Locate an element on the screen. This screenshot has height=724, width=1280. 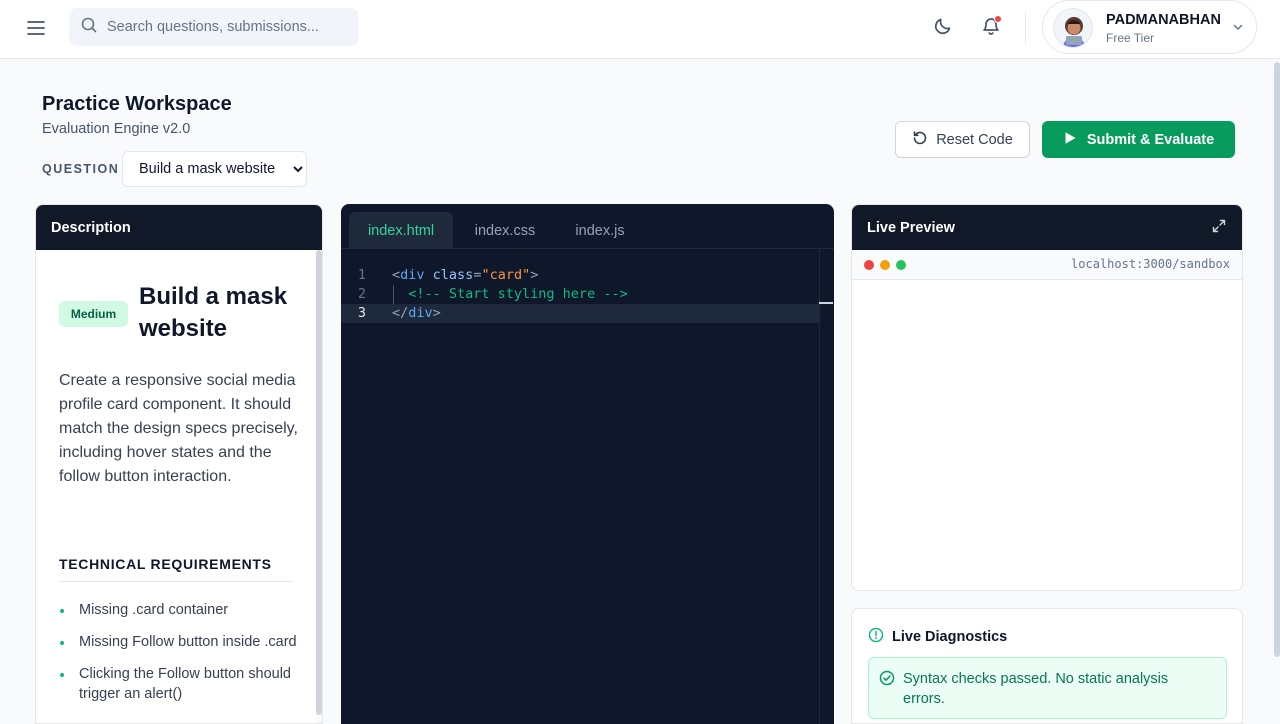
user-tier: Free Tier is located at coordinates (1130, 38).